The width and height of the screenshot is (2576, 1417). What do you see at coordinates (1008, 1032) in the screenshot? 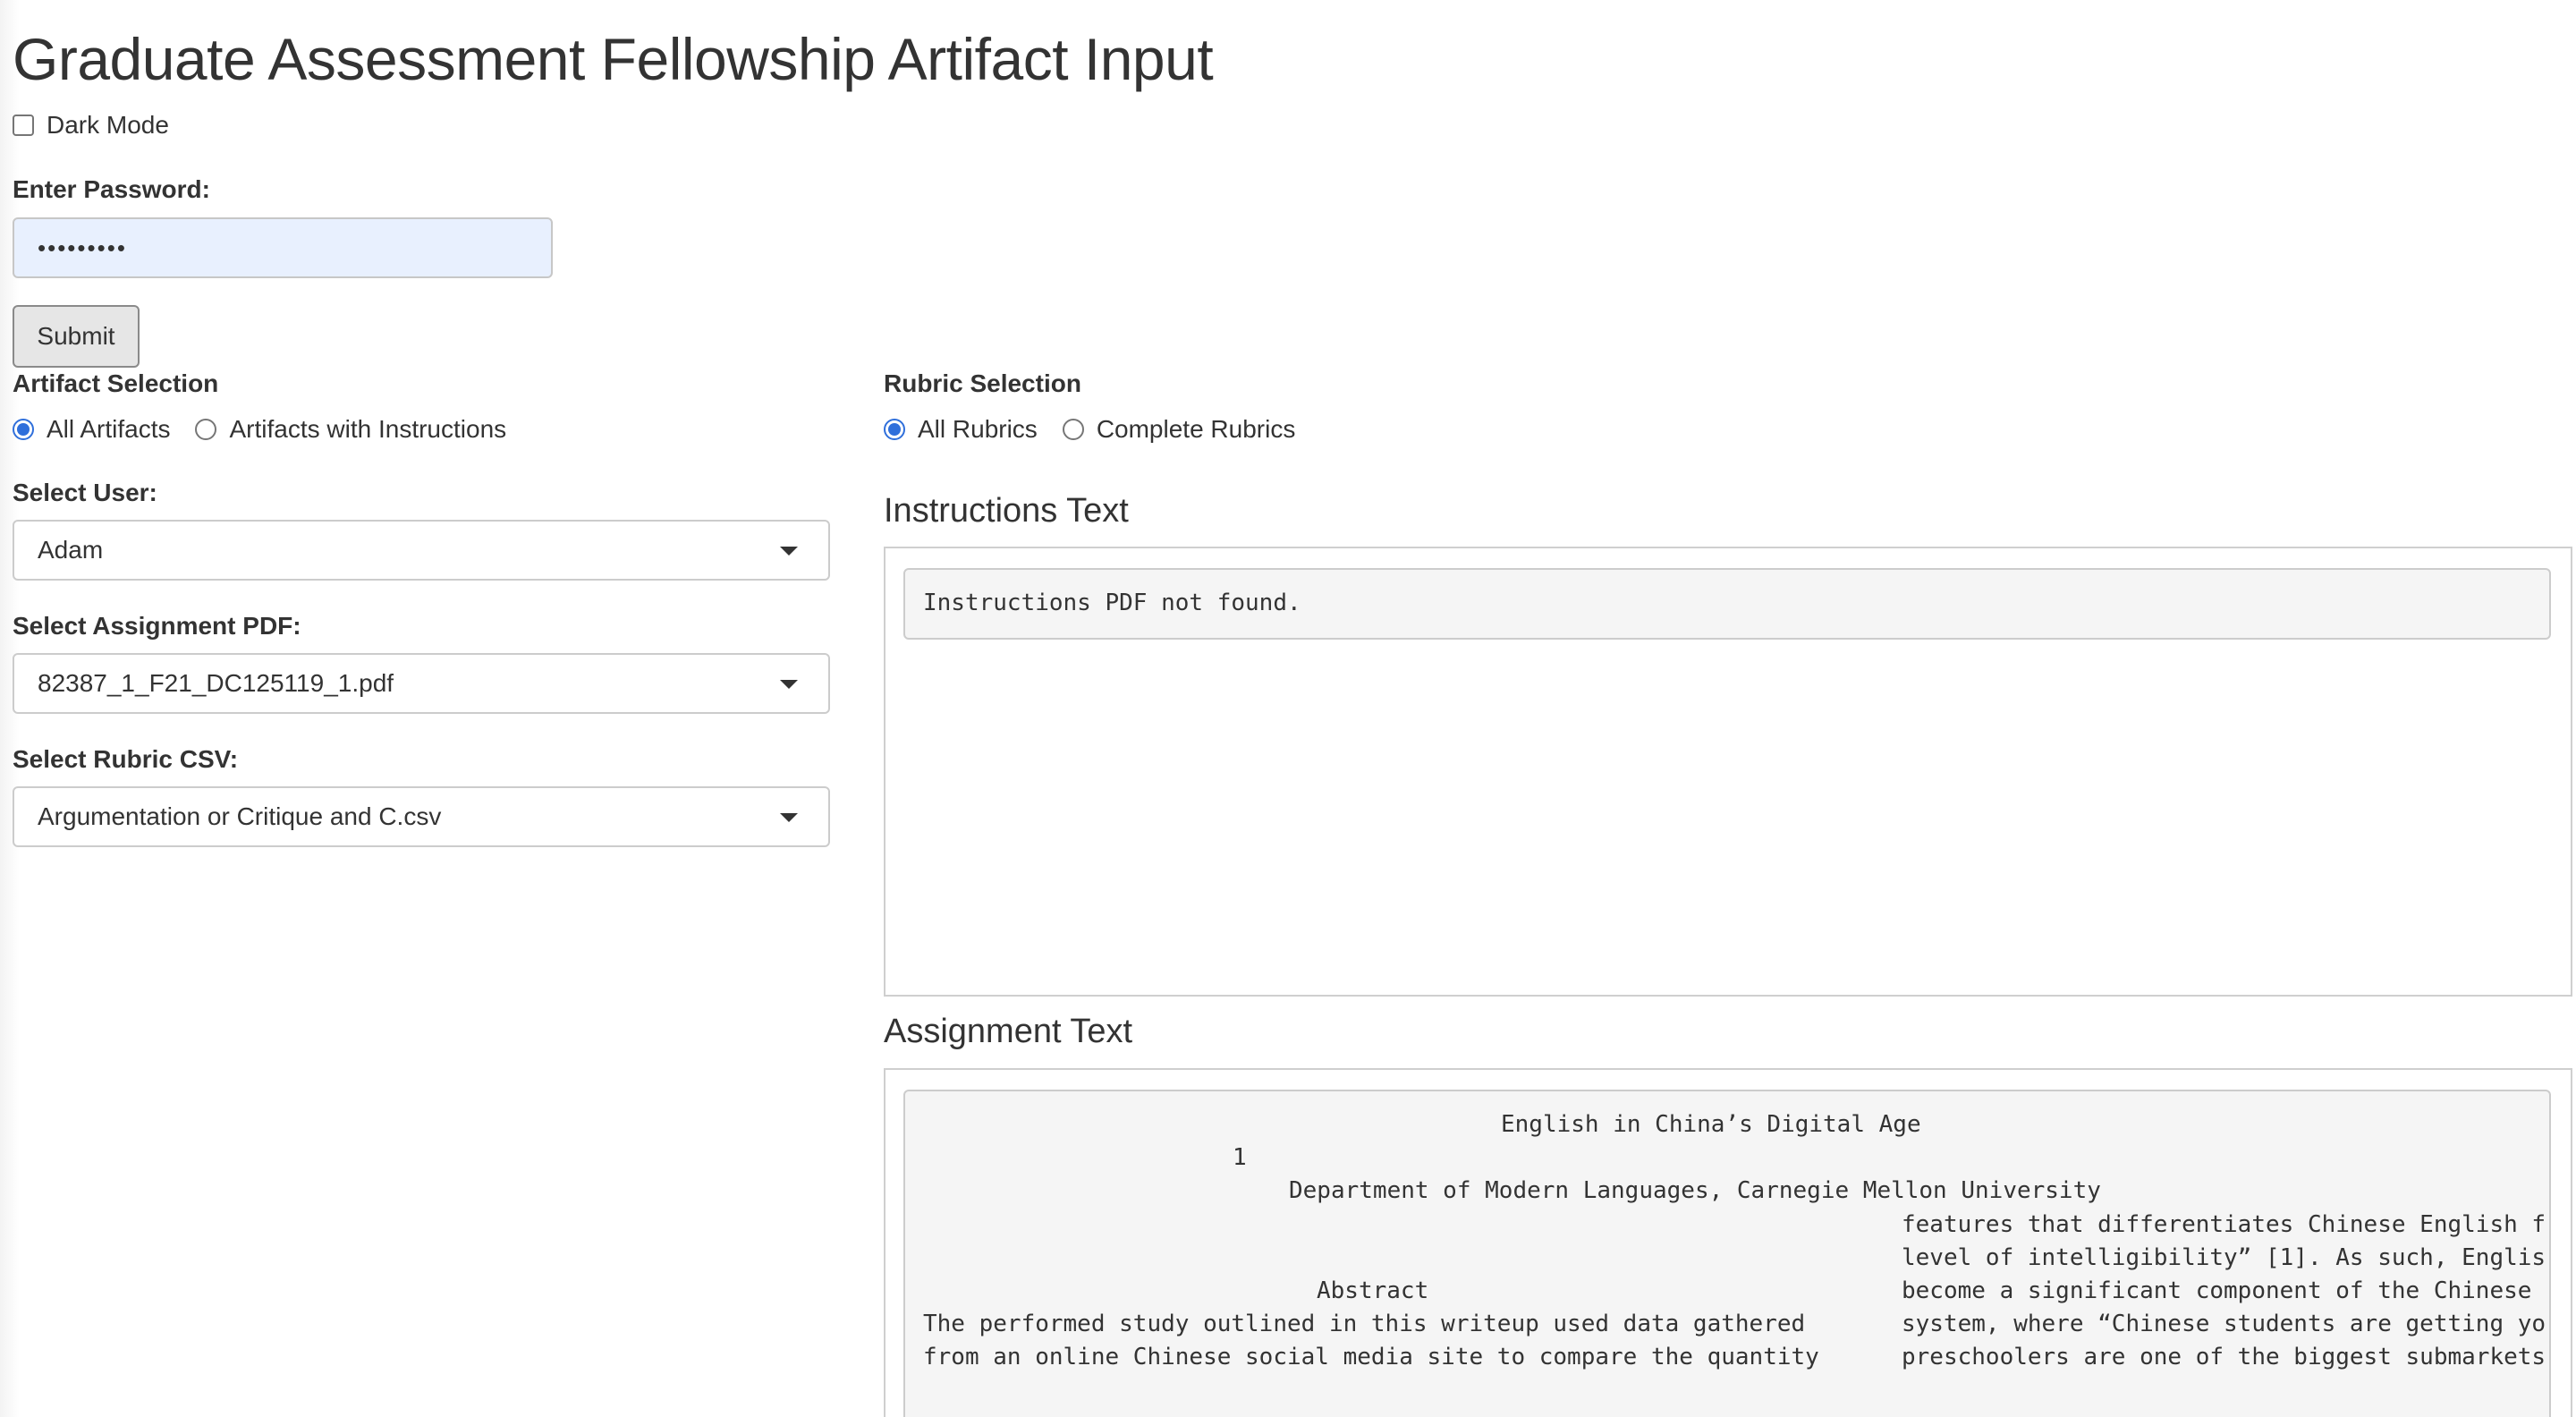
I see `assignment-heading: Assignment Text` at bounding box center [1008, 1032].